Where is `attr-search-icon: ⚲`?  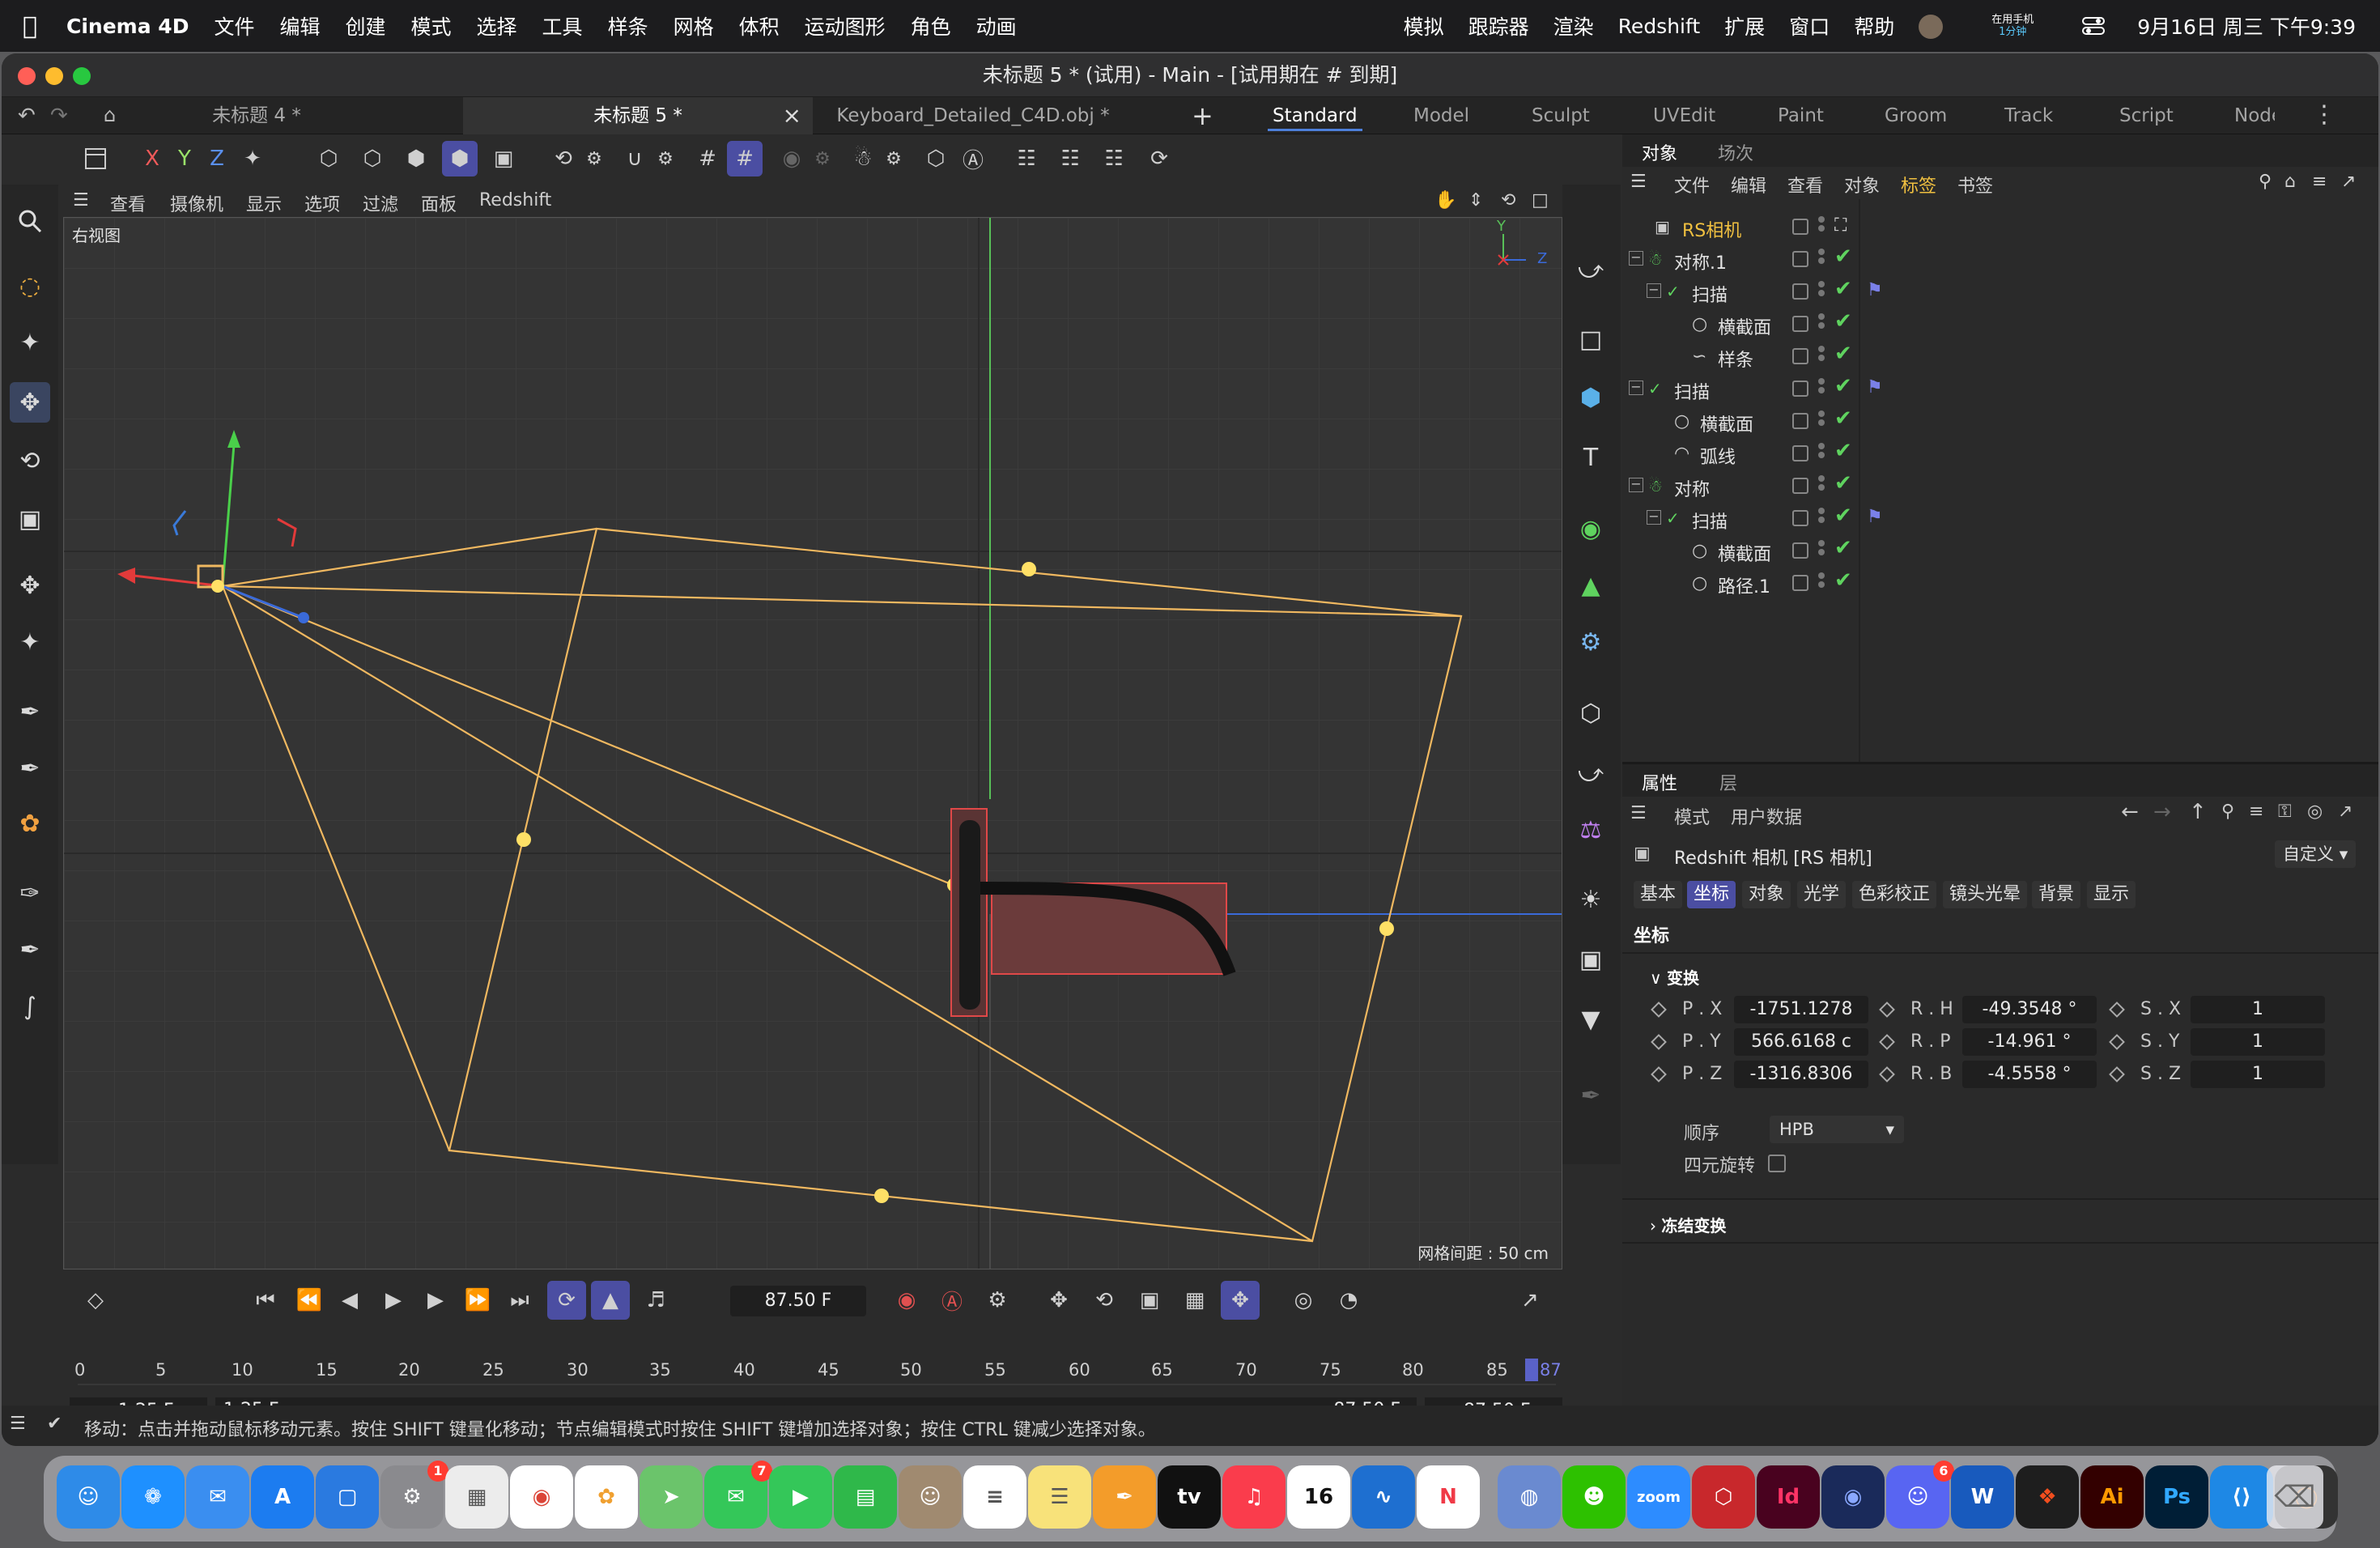 attr-search-icon: ⚲ is located at coordinates (2227, 812).